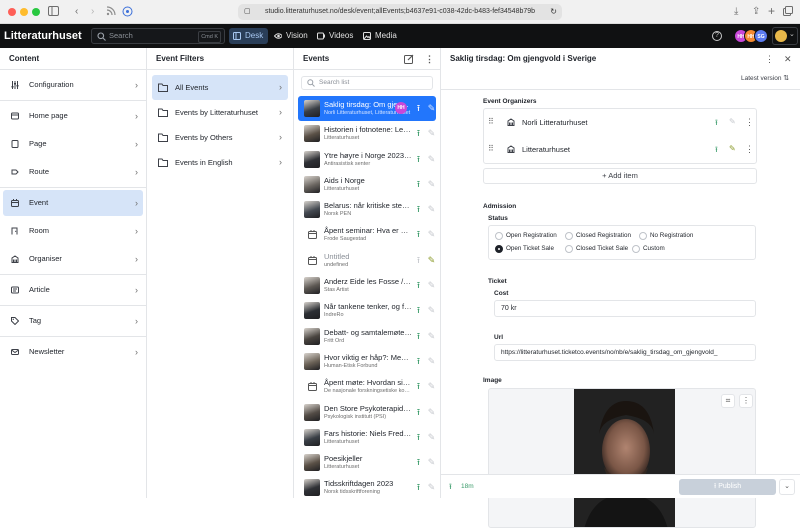 The height and width of the screenshot is (528, 800). What do you see at coordinates (76, 12) in the screenshot?
I see `back-icon: ‹` at bounding box center [76, 12].